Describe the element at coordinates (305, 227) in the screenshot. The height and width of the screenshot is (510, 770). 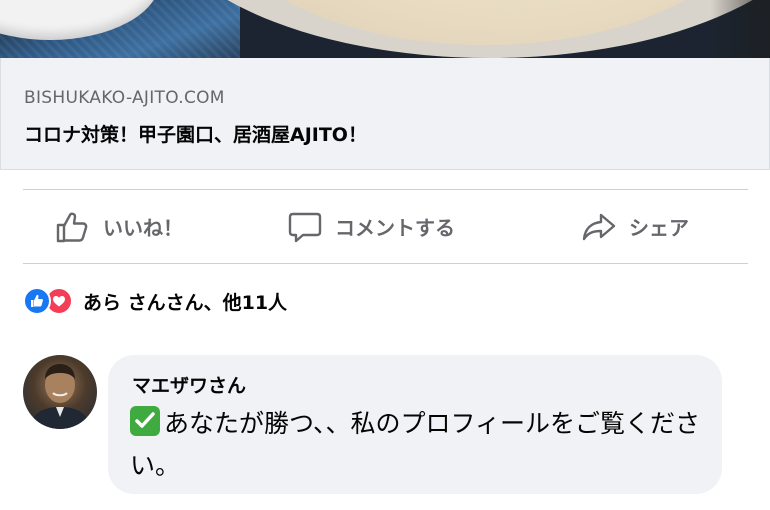
I see `speech-bubble-icon` at that location.